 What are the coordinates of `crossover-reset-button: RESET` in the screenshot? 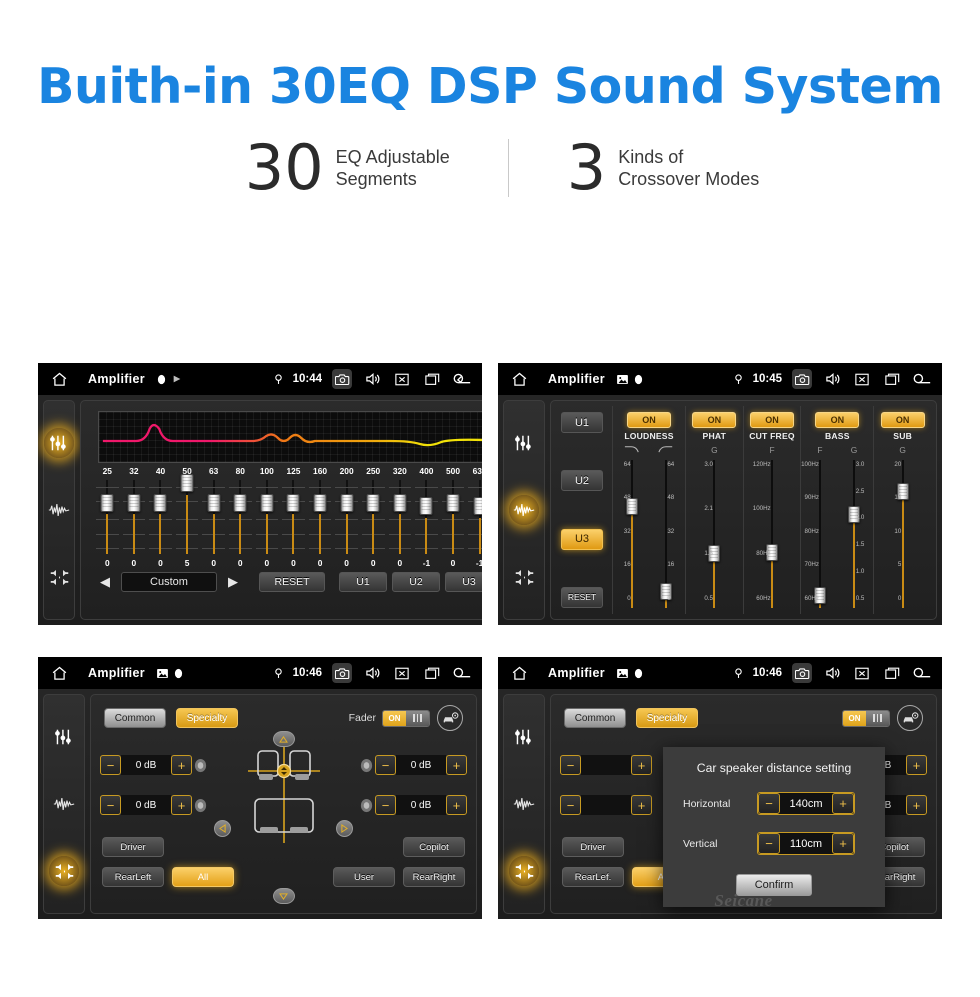 It's located at (582, 597).